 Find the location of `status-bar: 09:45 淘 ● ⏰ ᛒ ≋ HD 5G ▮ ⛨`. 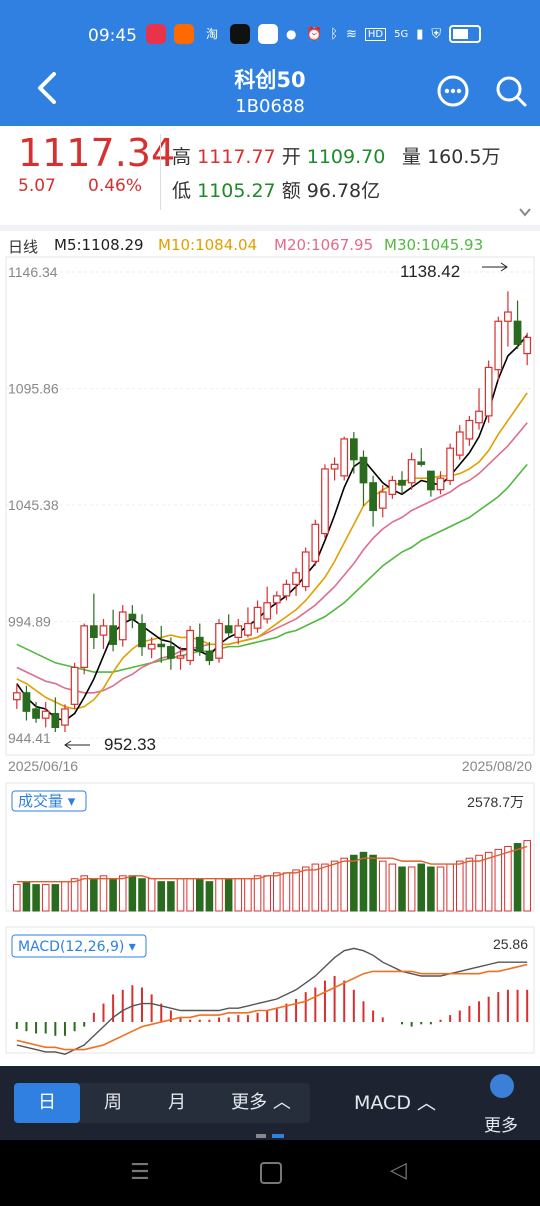

status-bar: 09:45 淘 ● ⏰ ᛒ ≋ HD 5G ▮ ⛨ is located at coordinates (270, 30).